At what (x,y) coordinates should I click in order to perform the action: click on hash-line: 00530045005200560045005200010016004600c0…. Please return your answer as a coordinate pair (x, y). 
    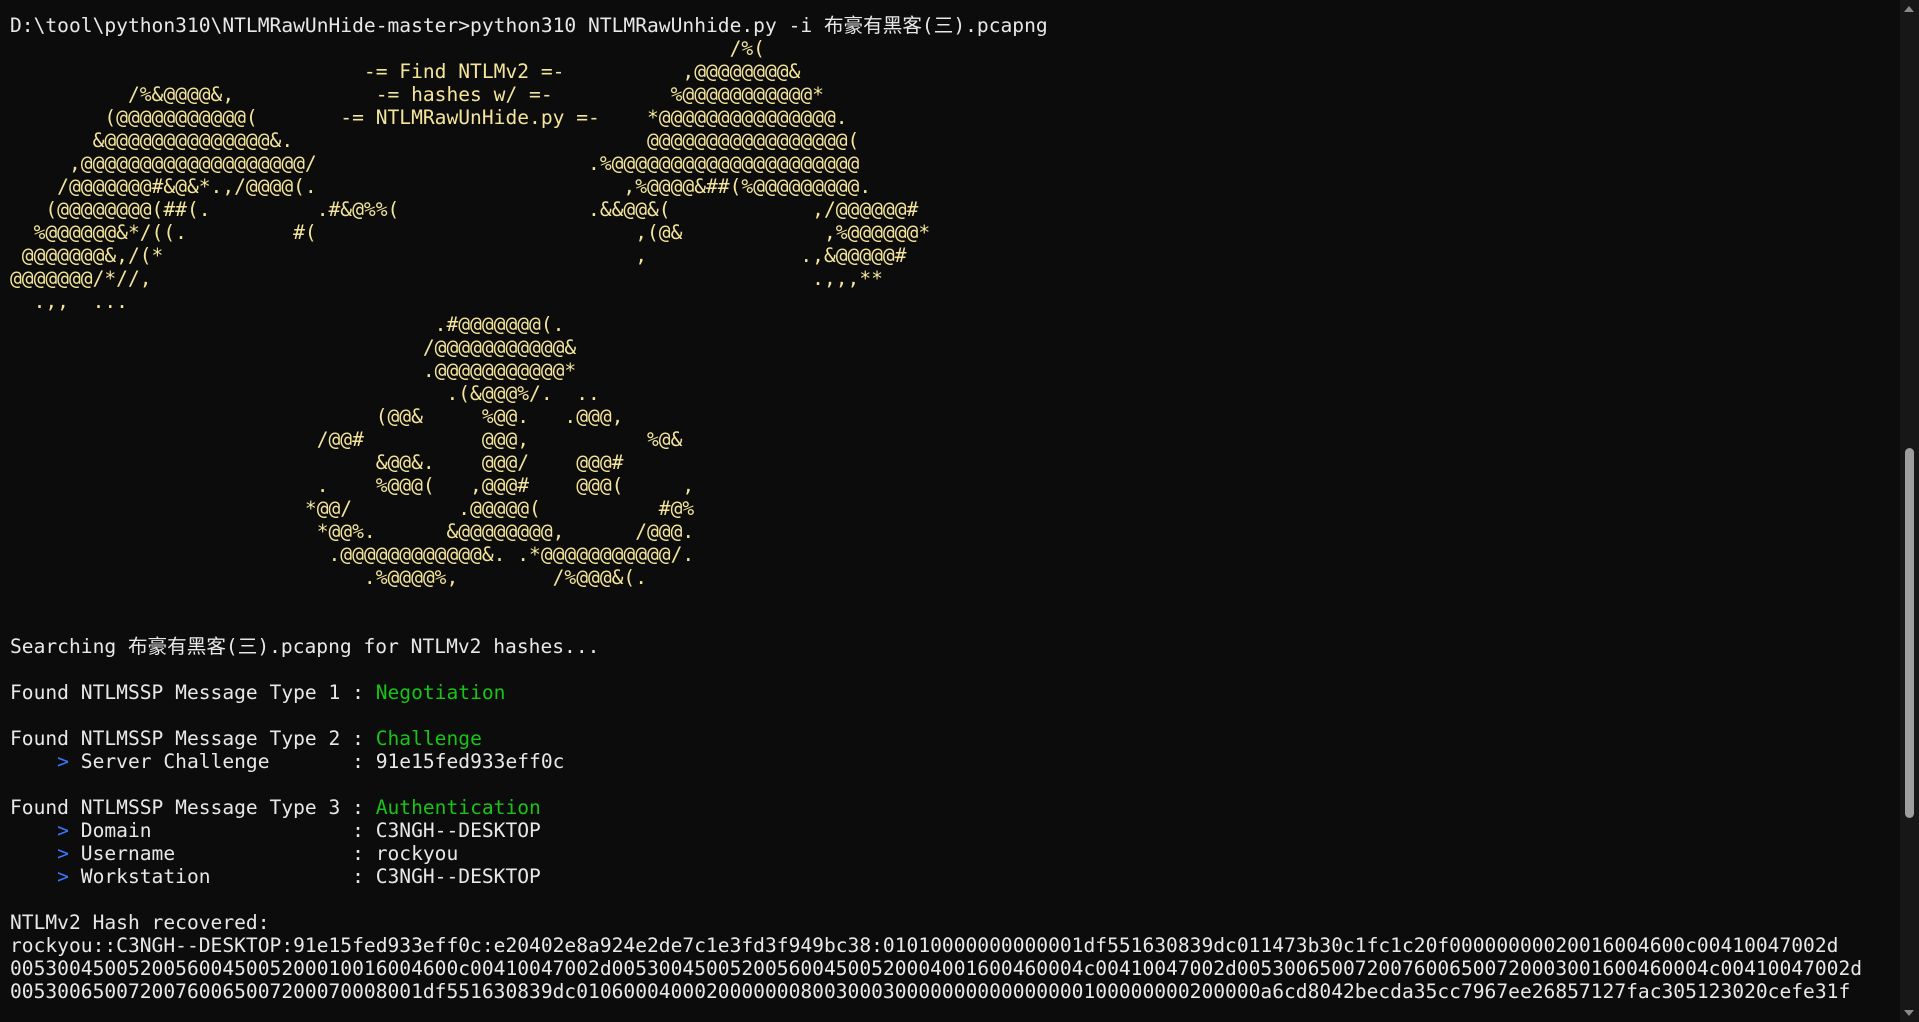
    Looking at the image, I should click on (936, 968).